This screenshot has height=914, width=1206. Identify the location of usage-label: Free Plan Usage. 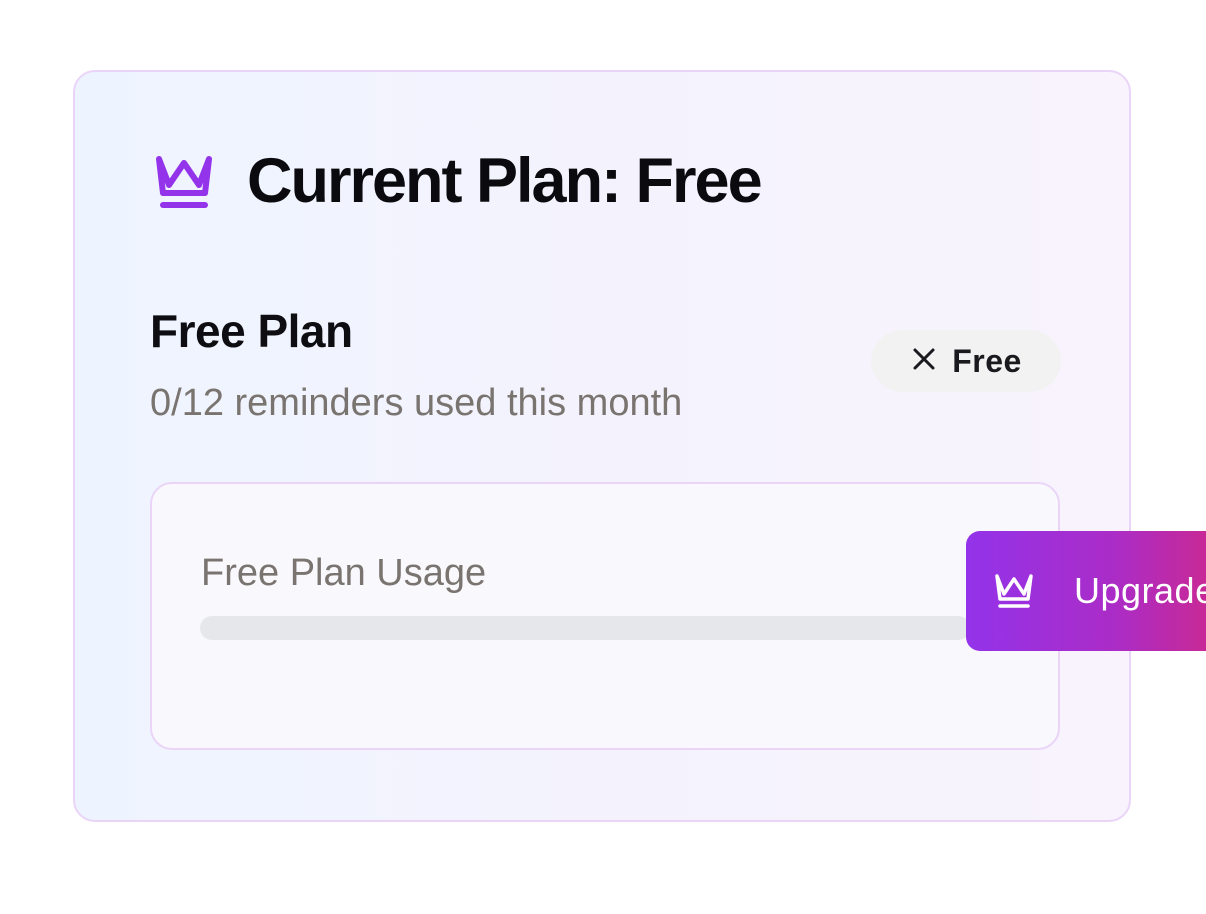
(344, 573).